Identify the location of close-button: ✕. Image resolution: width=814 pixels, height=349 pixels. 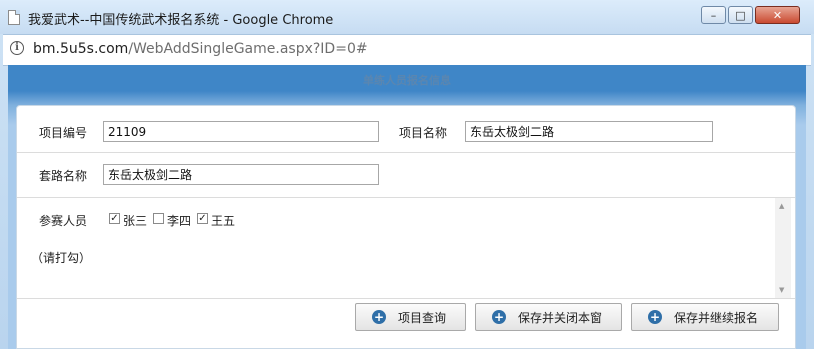
(777, 15).